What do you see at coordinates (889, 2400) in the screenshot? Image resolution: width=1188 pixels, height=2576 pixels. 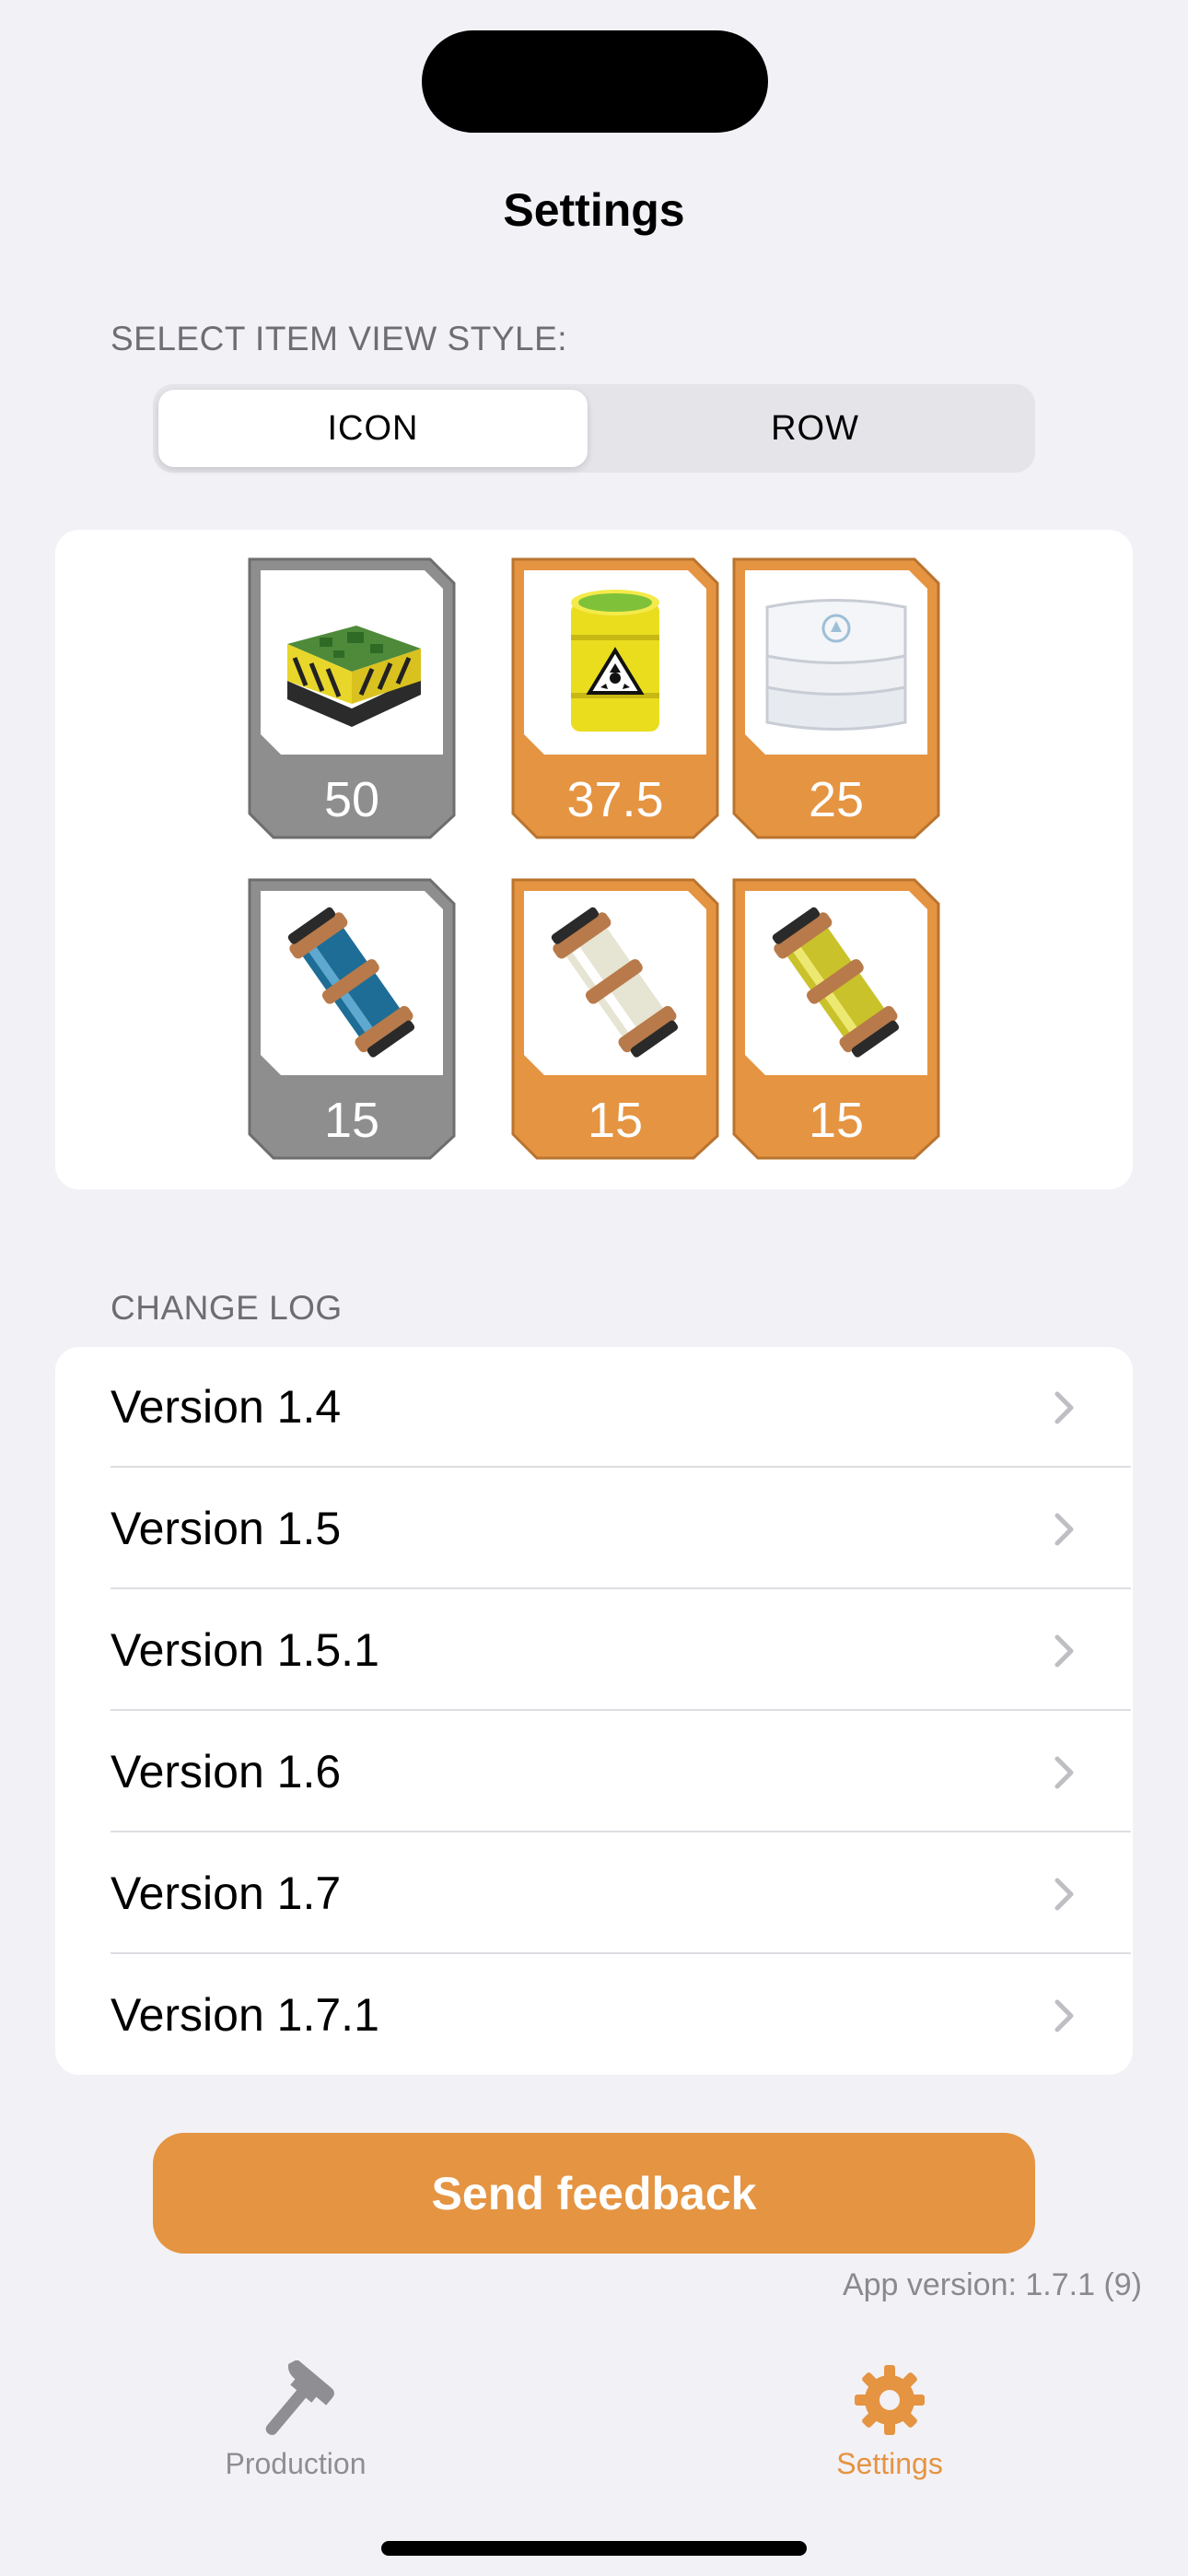 I see `gear-icon` at bounding box center [889, 2400].